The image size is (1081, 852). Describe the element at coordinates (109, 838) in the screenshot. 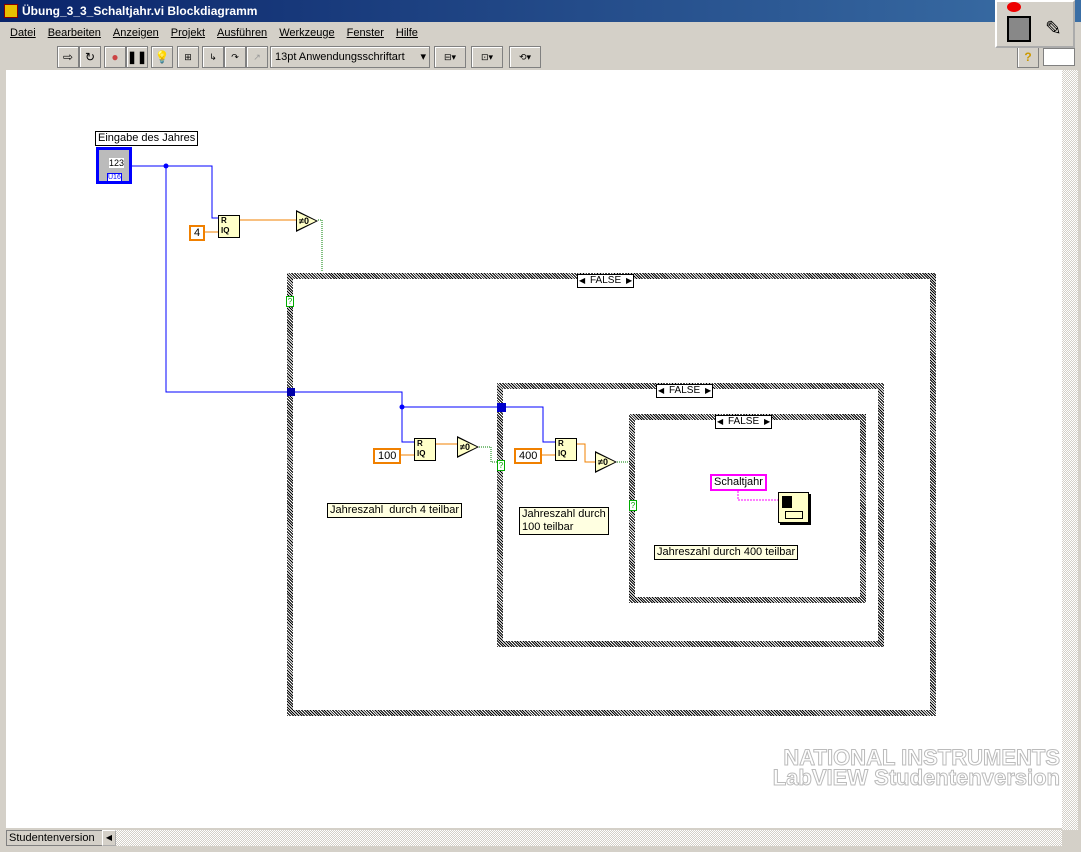

I see `scroll-left-icon: ◀` at that location.